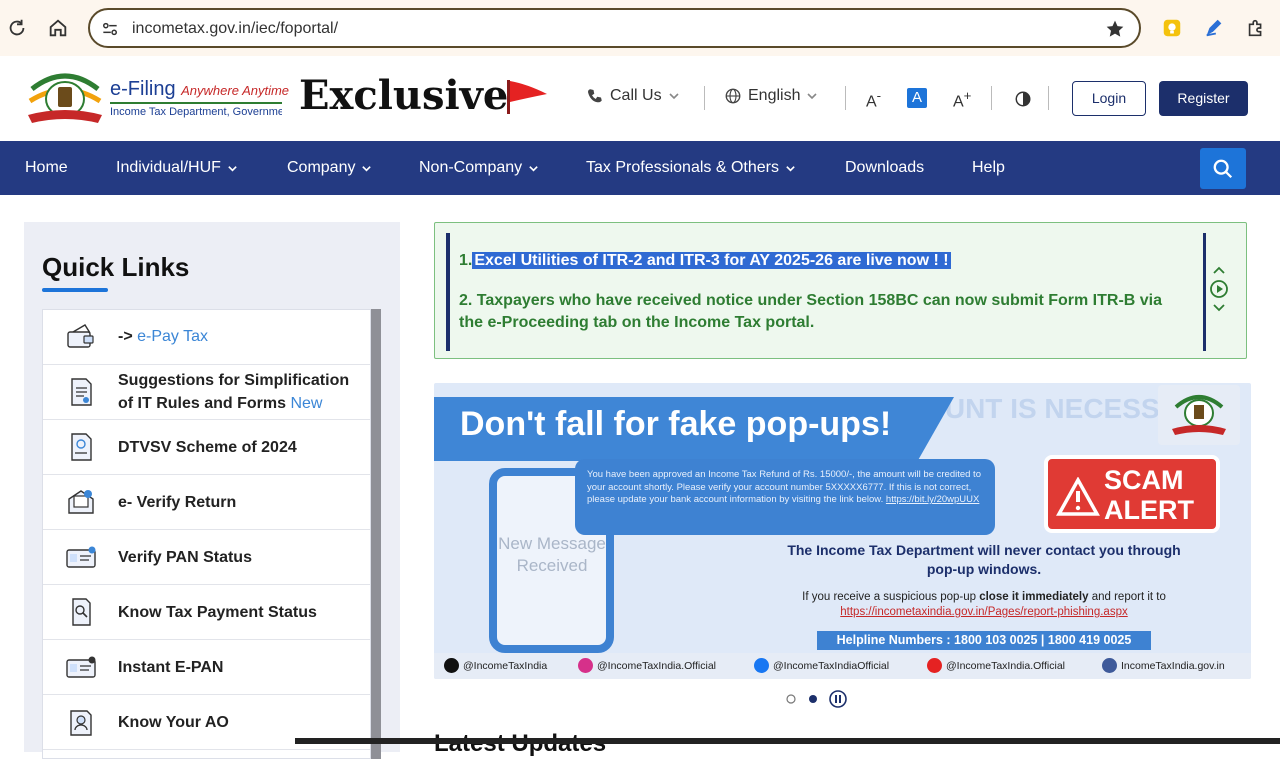 This screenshot has width=1280, height=759. What do you see at coordinates (1199, 415) in the screenshot?
I see `it-department-logo` at bounding box center [1199, 415].